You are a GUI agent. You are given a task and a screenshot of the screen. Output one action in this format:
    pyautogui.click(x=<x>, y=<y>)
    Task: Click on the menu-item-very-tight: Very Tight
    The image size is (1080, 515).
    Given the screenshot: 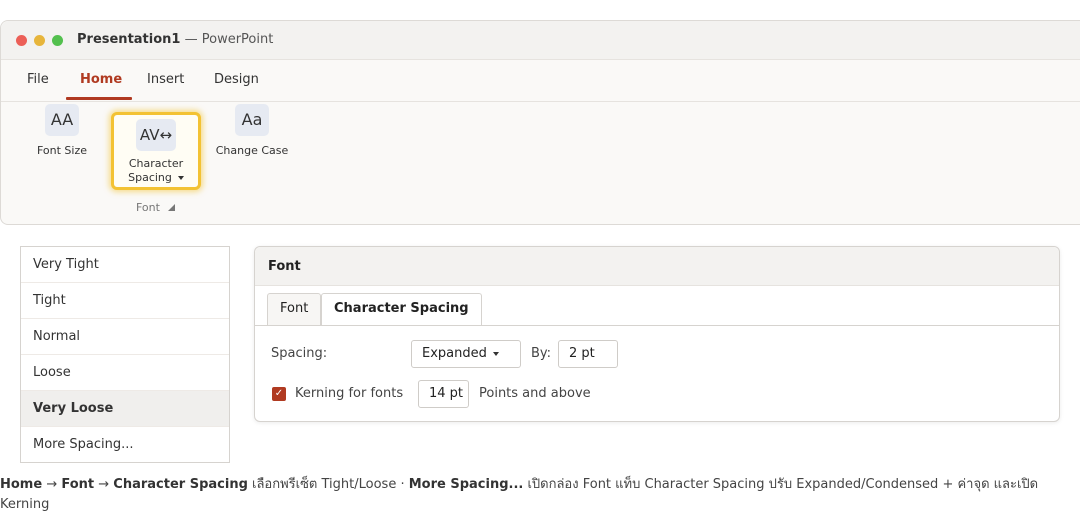 What is the action you would take?
    pyautogui.click(x=125, y=265)
    